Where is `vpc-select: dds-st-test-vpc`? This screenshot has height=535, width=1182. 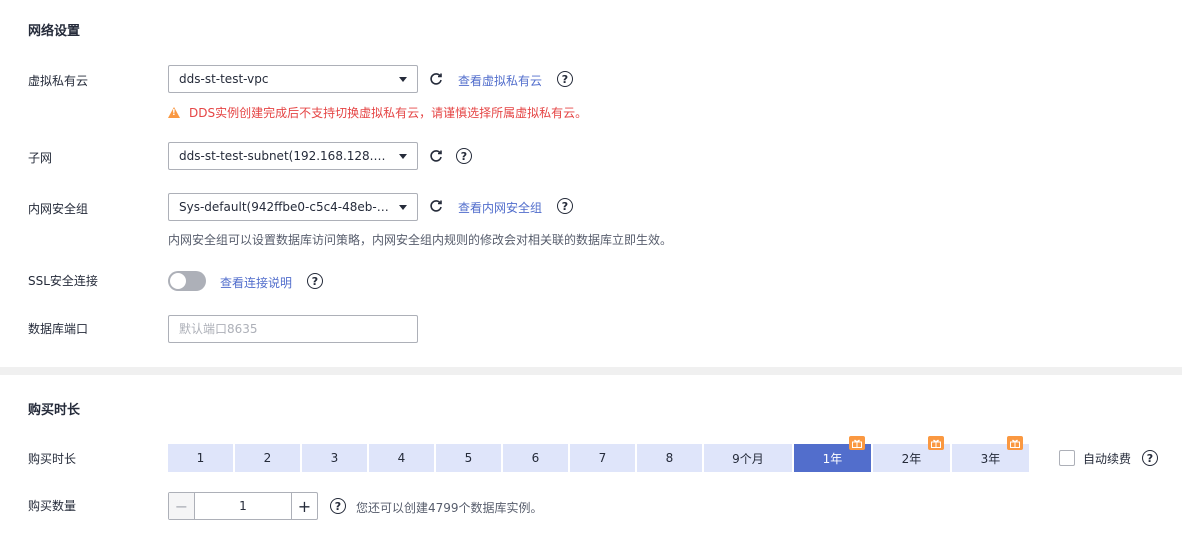
vpc-select: dds-st-test-vpc is located at coordinates (293, 79).